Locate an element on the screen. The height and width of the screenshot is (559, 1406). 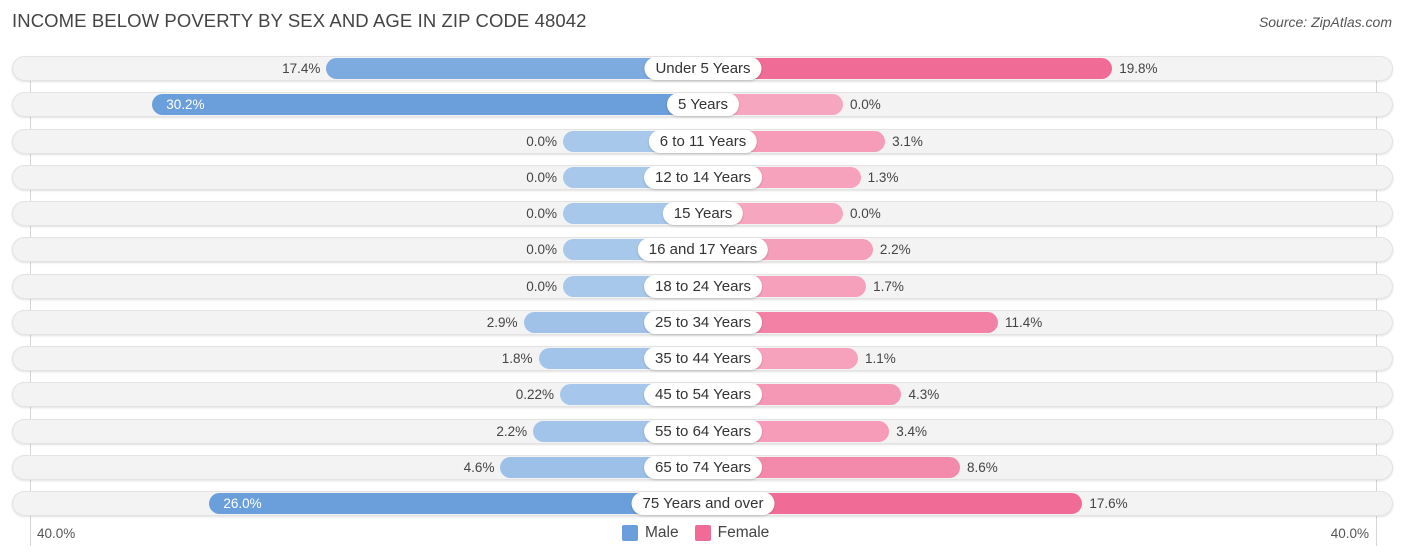
legend-label-female: Female is located at coordinates (743, 532).